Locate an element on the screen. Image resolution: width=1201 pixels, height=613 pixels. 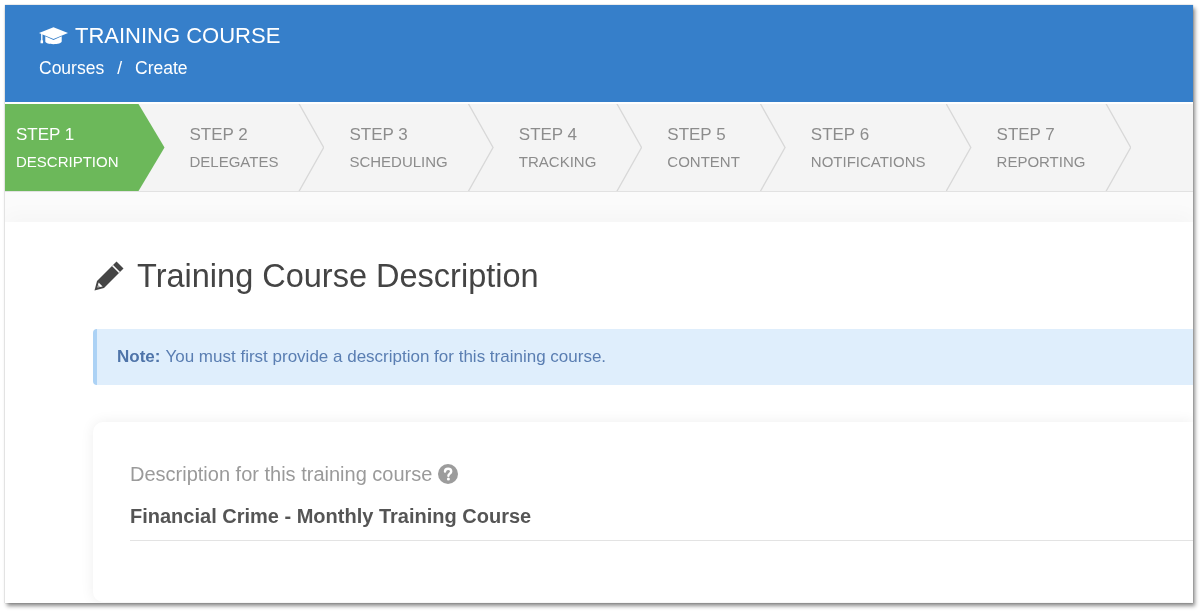
step-tab: STEP 5 CONTENT is located at coordinates (714, 147).